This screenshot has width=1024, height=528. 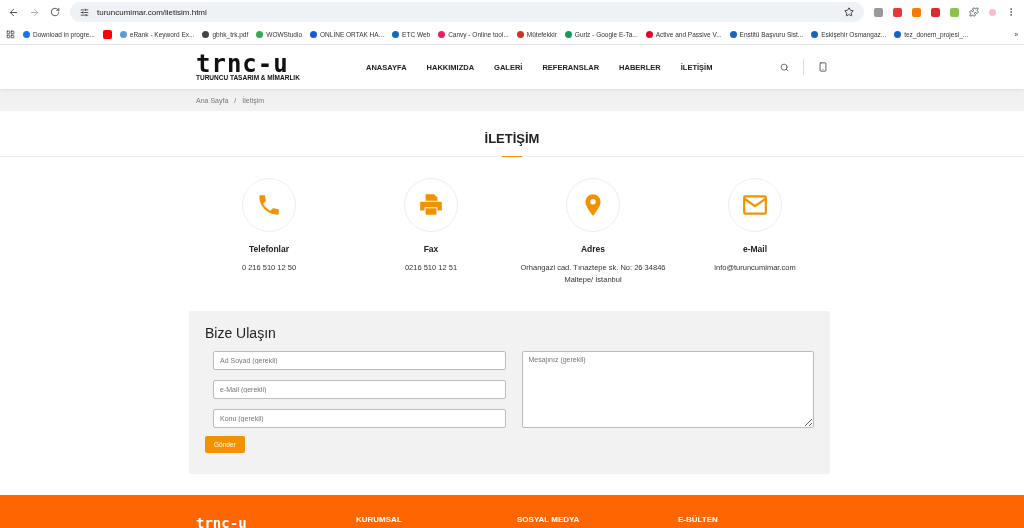 I want to click on address-bar: turuncumimar.com/iletisim.html, so click(x=467, y=12).